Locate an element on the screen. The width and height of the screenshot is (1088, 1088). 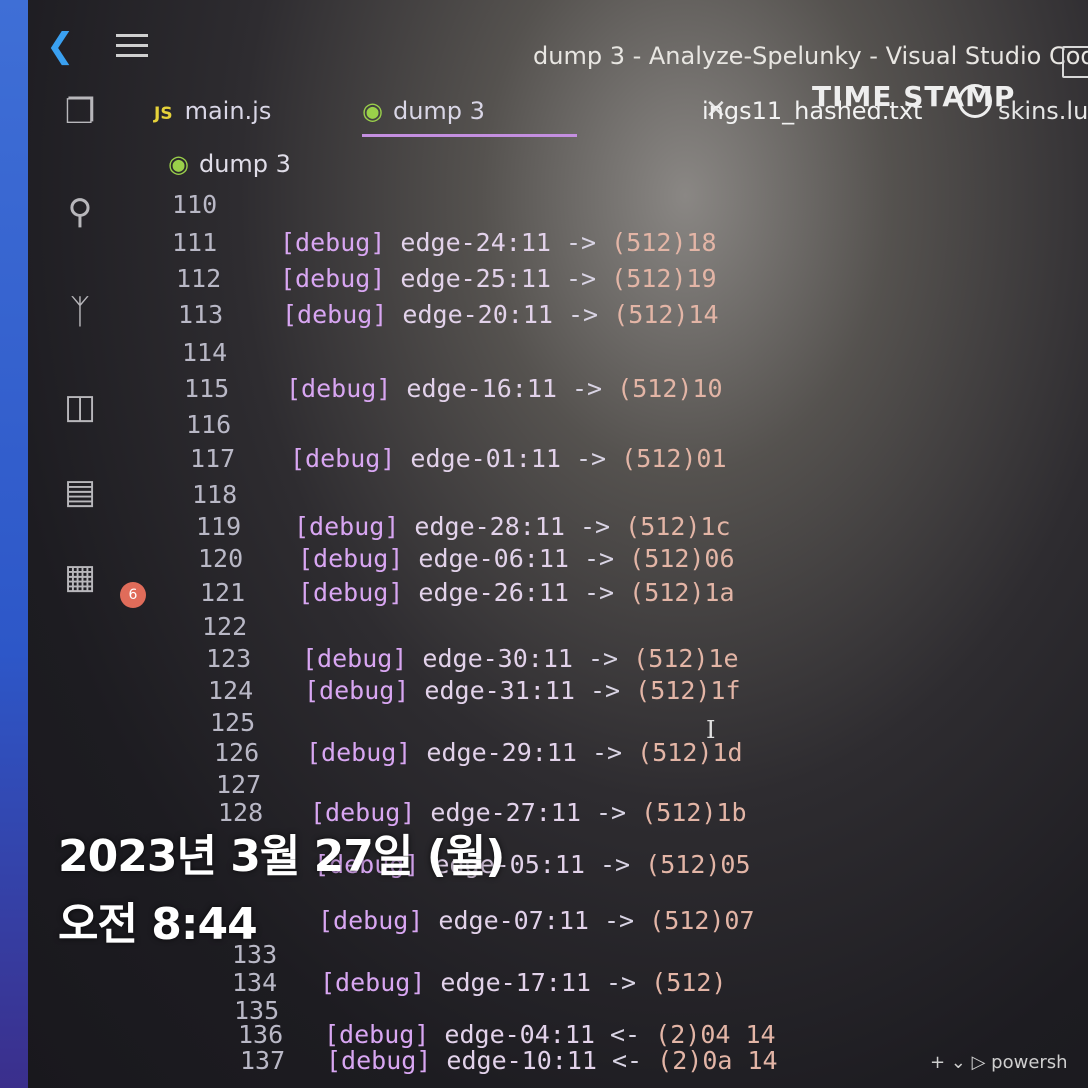
token-ret: (512)1f is located at coordinates (688, 690).